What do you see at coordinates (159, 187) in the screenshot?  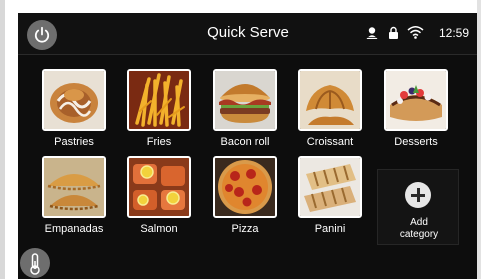 I see `salmon-image` at bounding box center [159, 187].